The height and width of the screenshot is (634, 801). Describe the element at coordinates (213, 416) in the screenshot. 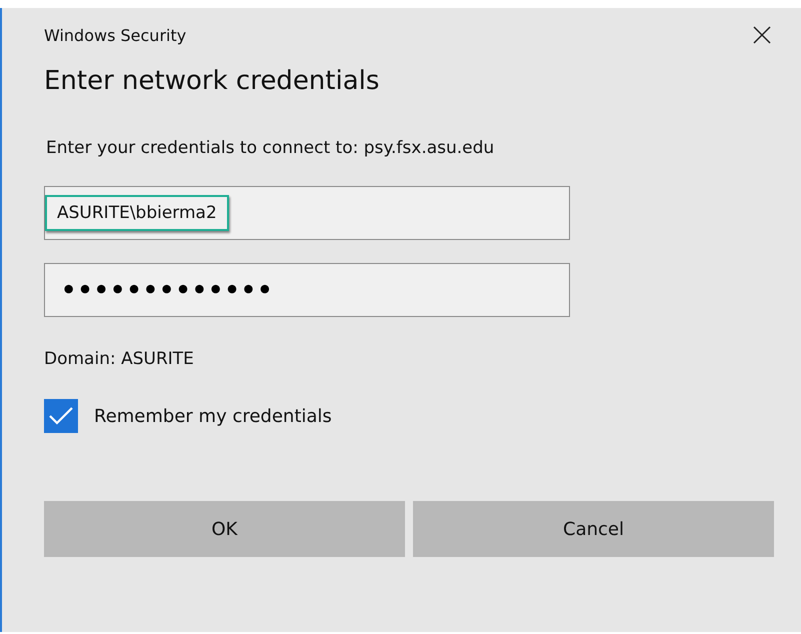

I see `remember-label: Remember my credentials` at that location.